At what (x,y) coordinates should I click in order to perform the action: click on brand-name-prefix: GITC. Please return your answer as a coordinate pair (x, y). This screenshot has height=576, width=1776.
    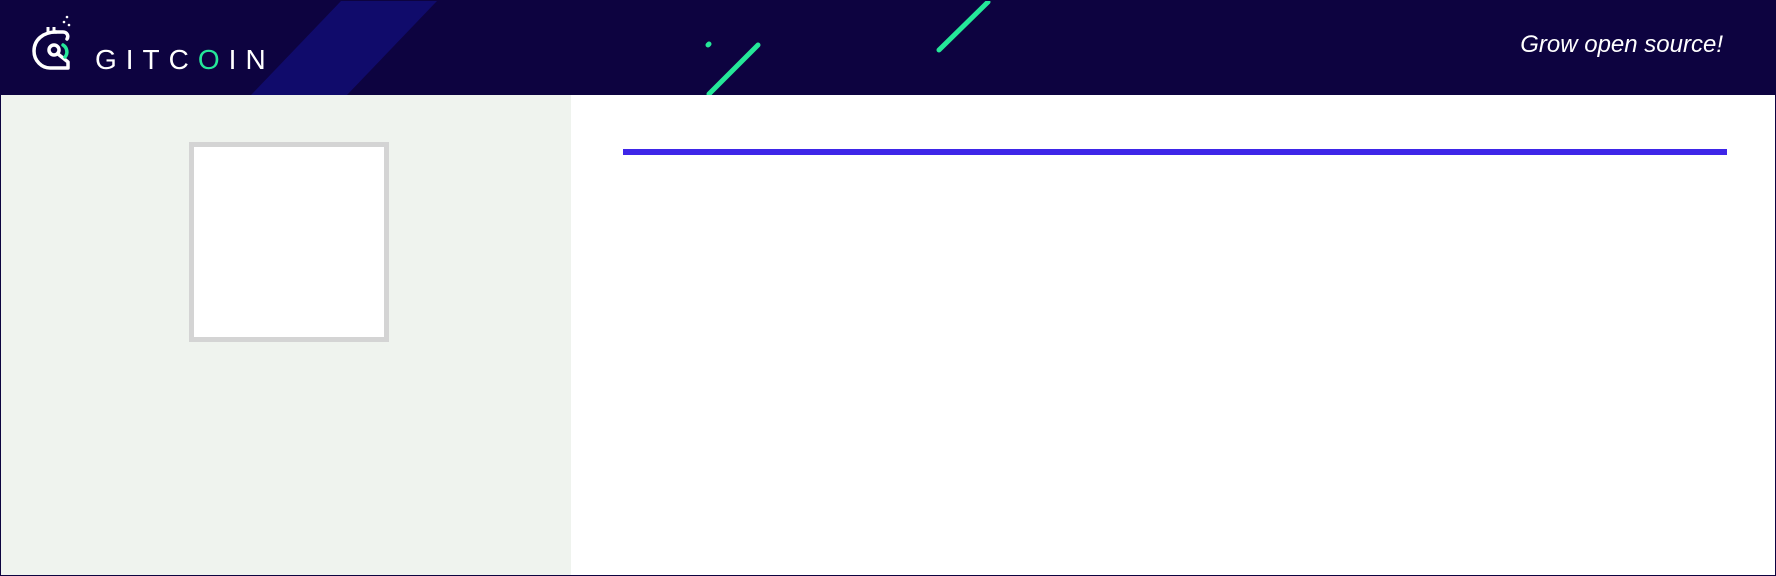
    Looking at the image, I should click on (146, 59).